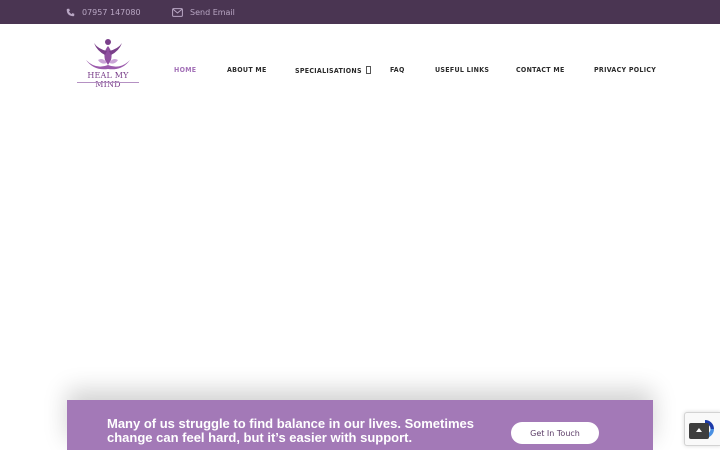 The width and height of the screenshot is (720, 450). I want to click on brand-name: HEAL MY MIND, so click(108, 80).